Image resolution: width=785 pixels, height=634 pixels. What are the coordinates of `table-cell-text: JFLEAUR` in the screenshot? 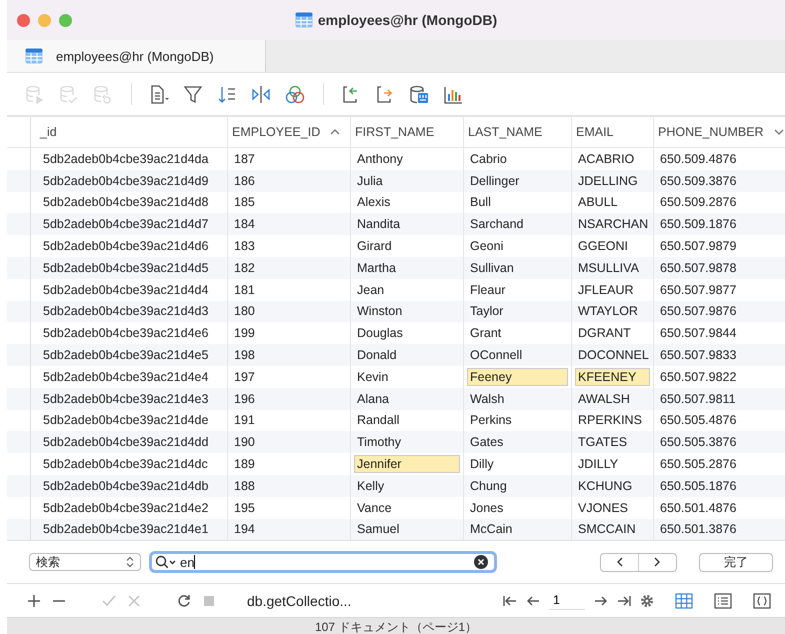 It's located at (606, 290).